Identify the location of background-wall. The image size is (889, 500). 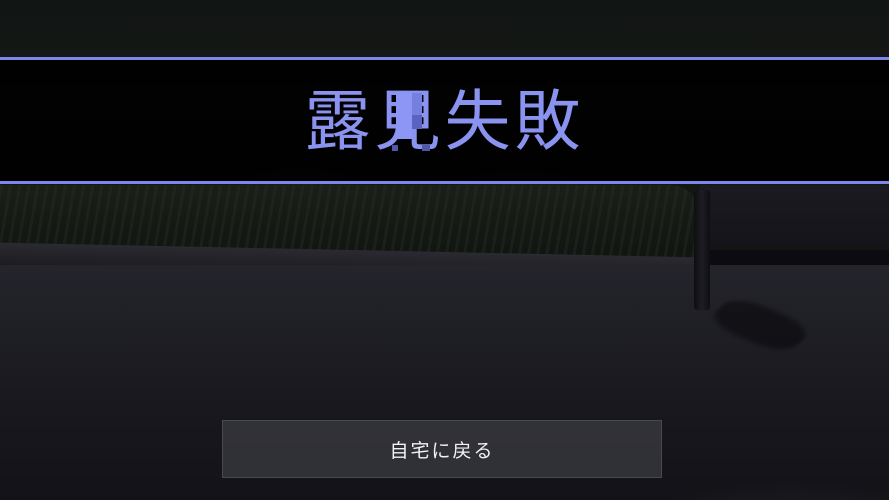
(794, 215).